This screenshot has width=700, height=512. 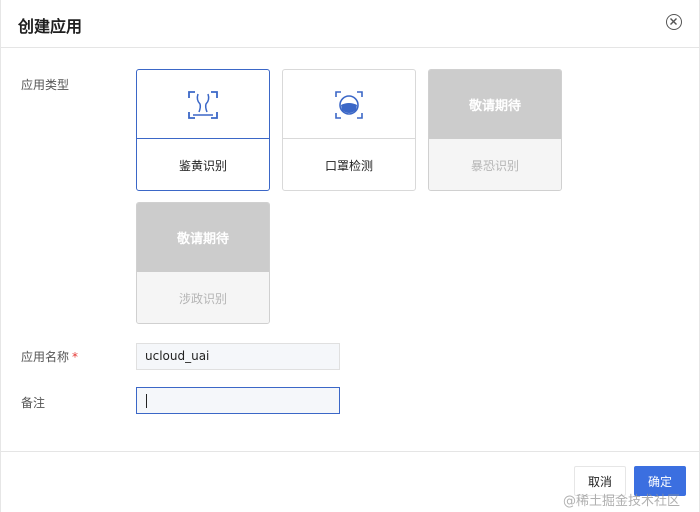 What do you see at coordinates (146, 401) in the screenshot?
I see `text-caret` at bounding box center [146, 401].